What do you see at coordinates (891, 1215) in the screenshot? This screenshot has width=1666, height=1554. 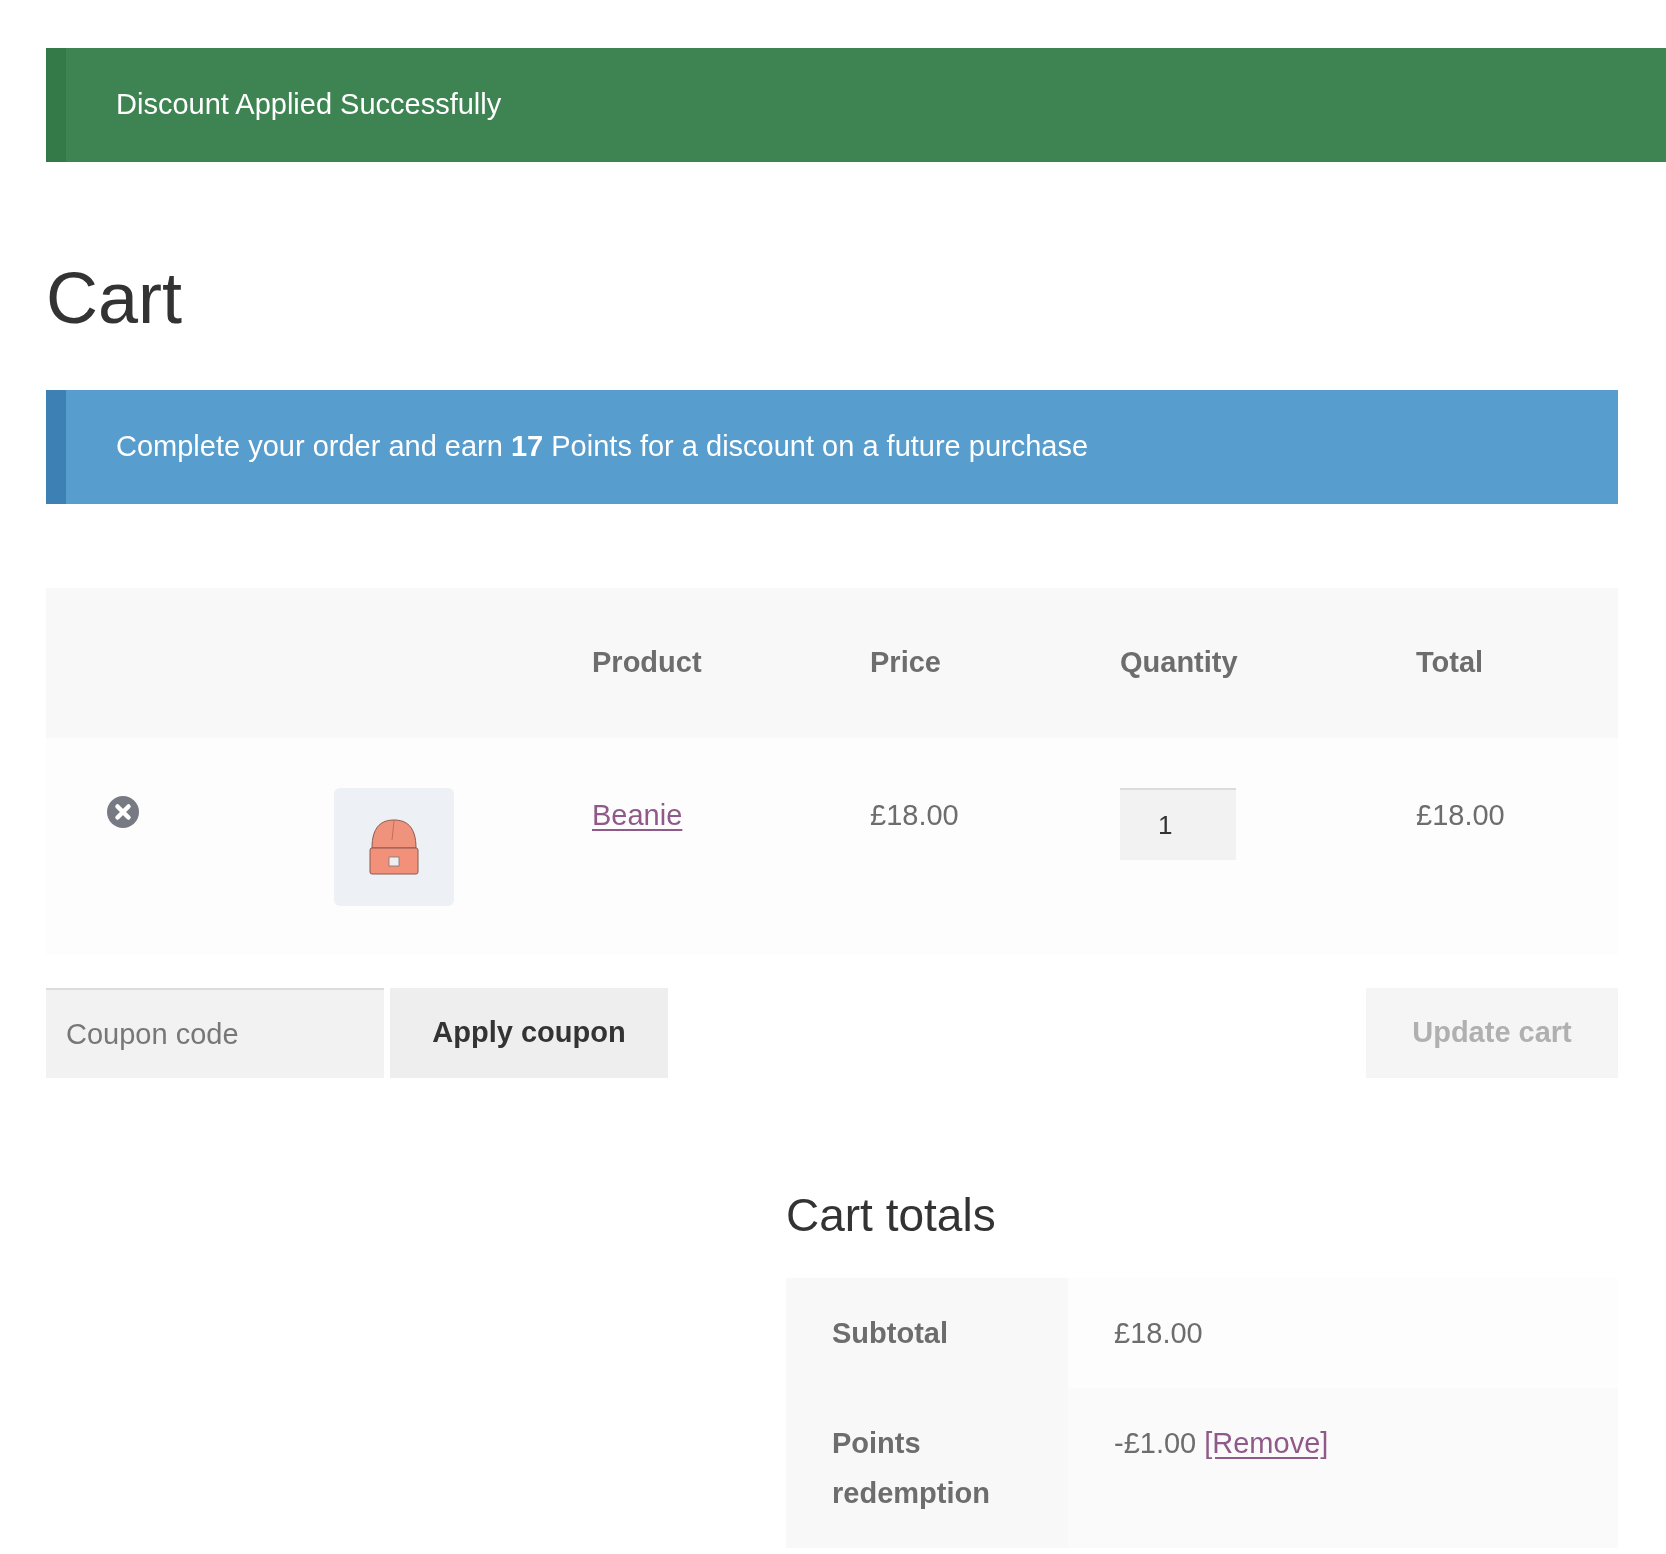 I see `cart-totals-title: Cart totals` at bounding box center [891, 1215].